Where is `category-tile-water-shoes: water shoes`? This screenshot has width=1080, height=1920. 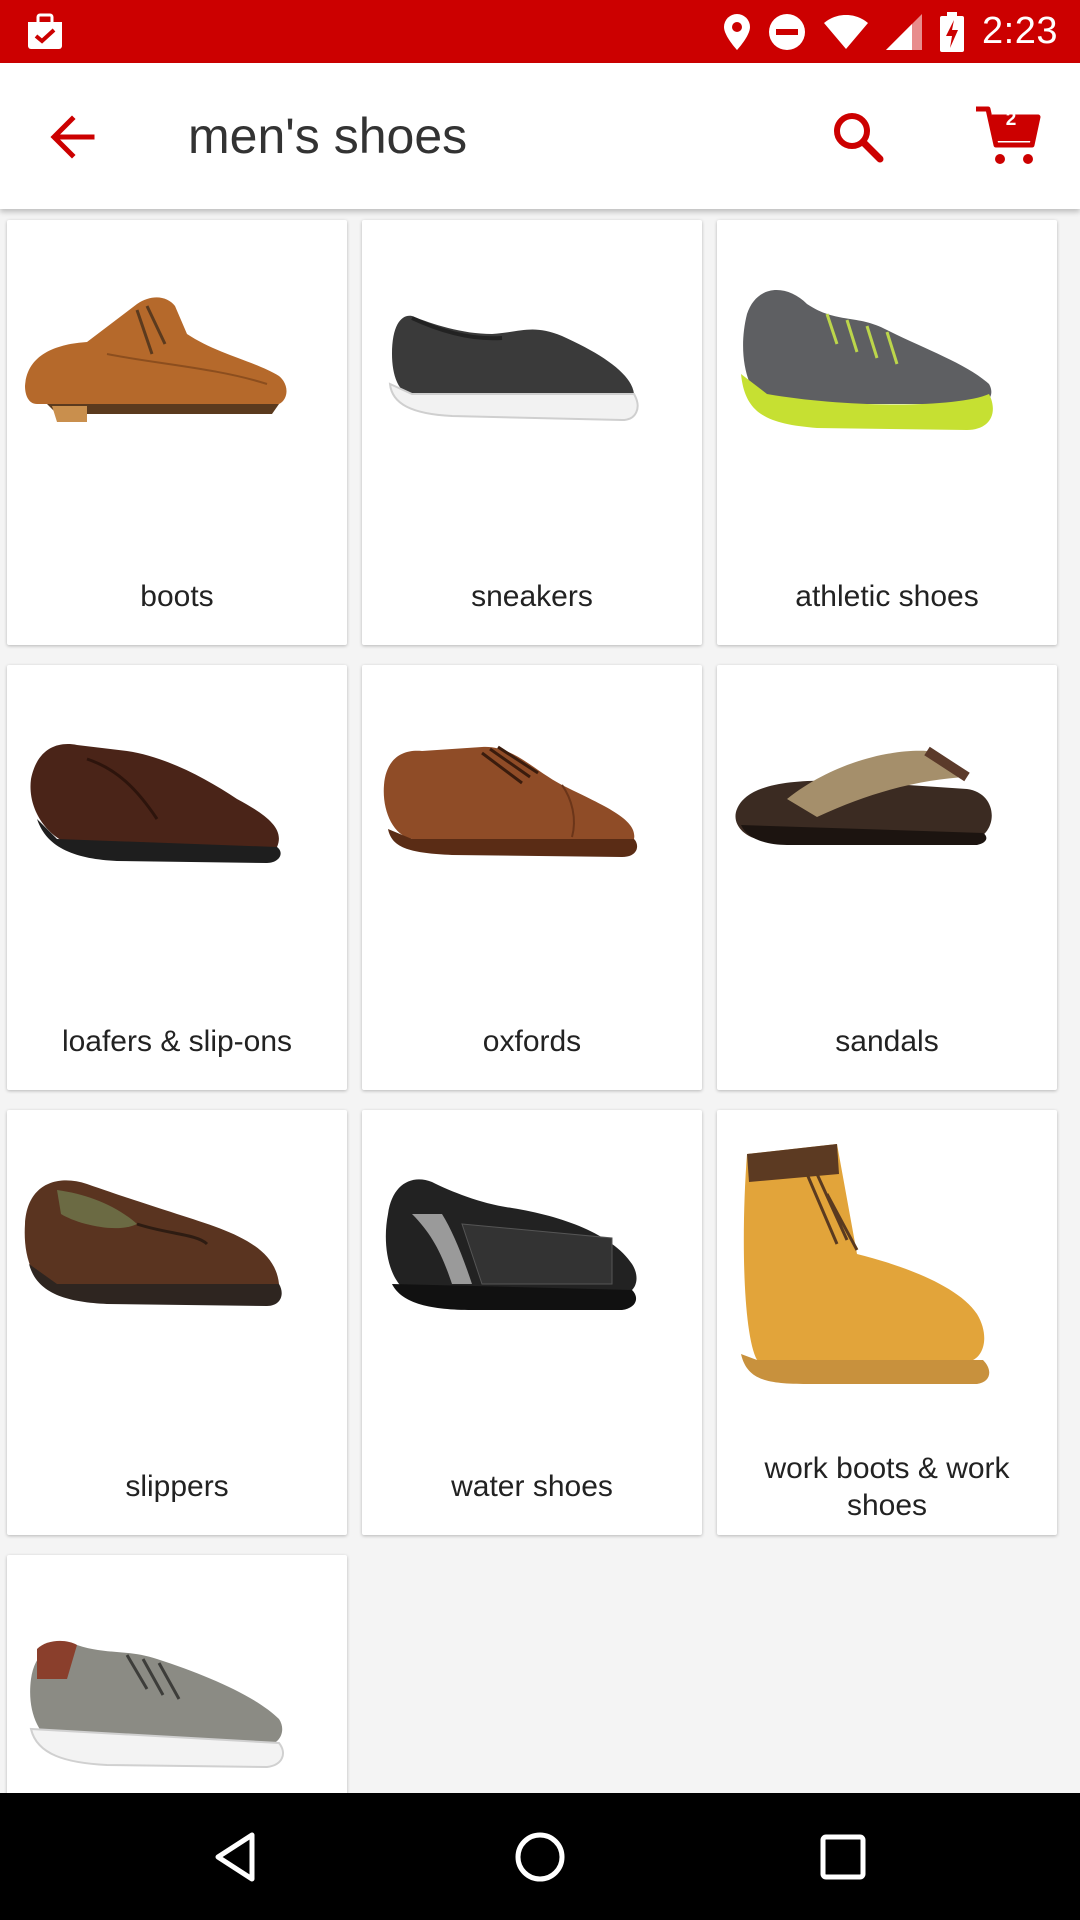
category-tile-water-shoes: water shoes is located at coordinates (532, 1322).